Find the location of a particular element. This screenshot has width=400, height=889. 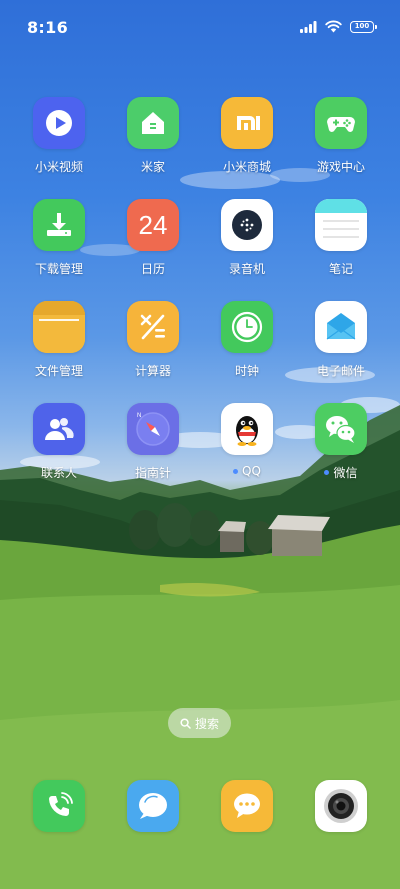

app-label: 录音机 is located at coordinates (246, 269).